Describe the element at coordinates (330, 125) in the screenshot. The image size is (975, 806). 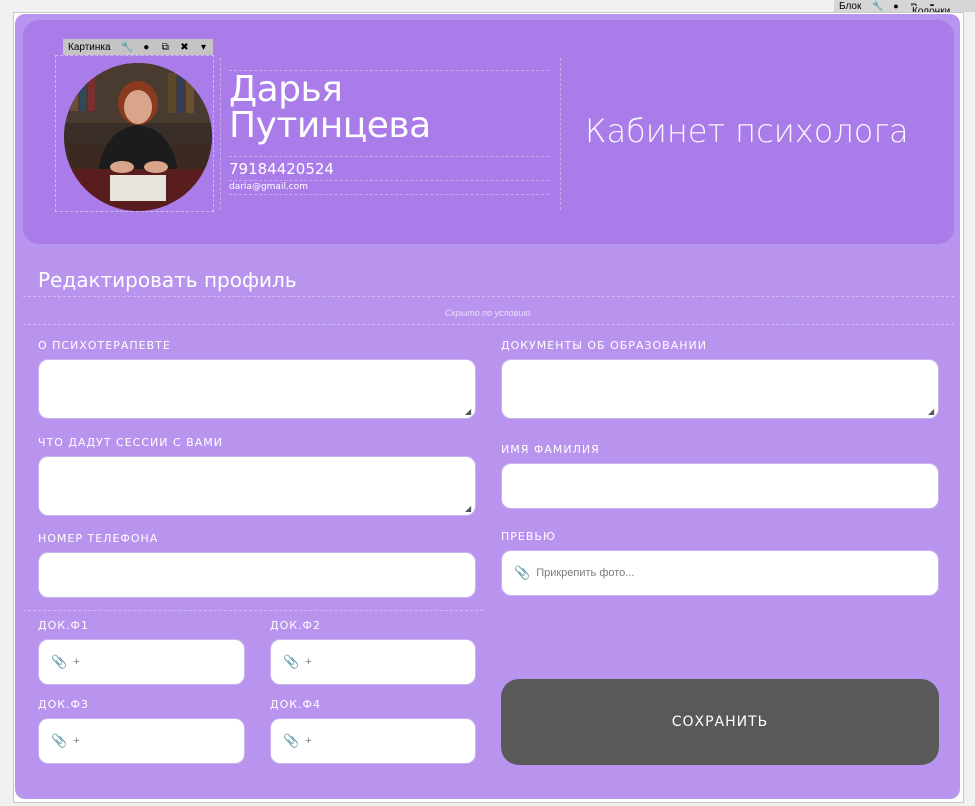
I see `profile-last-name: Путинцева` at that location.